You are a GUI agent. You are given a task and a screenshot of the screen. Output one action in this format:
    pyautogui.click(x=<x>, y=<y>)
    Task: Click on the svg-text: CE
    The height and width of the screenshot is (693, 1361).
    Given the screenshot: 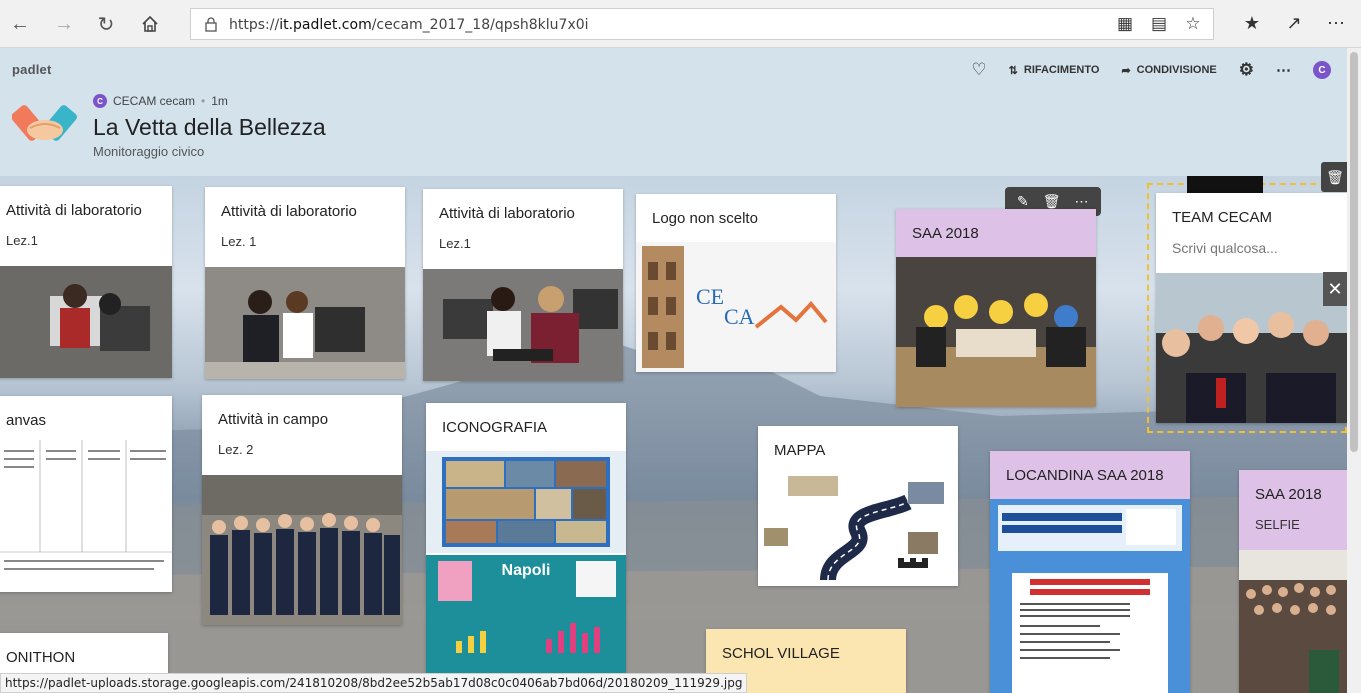 What is the action you would take?
    pyautogui.click(x=710, y=296)
    